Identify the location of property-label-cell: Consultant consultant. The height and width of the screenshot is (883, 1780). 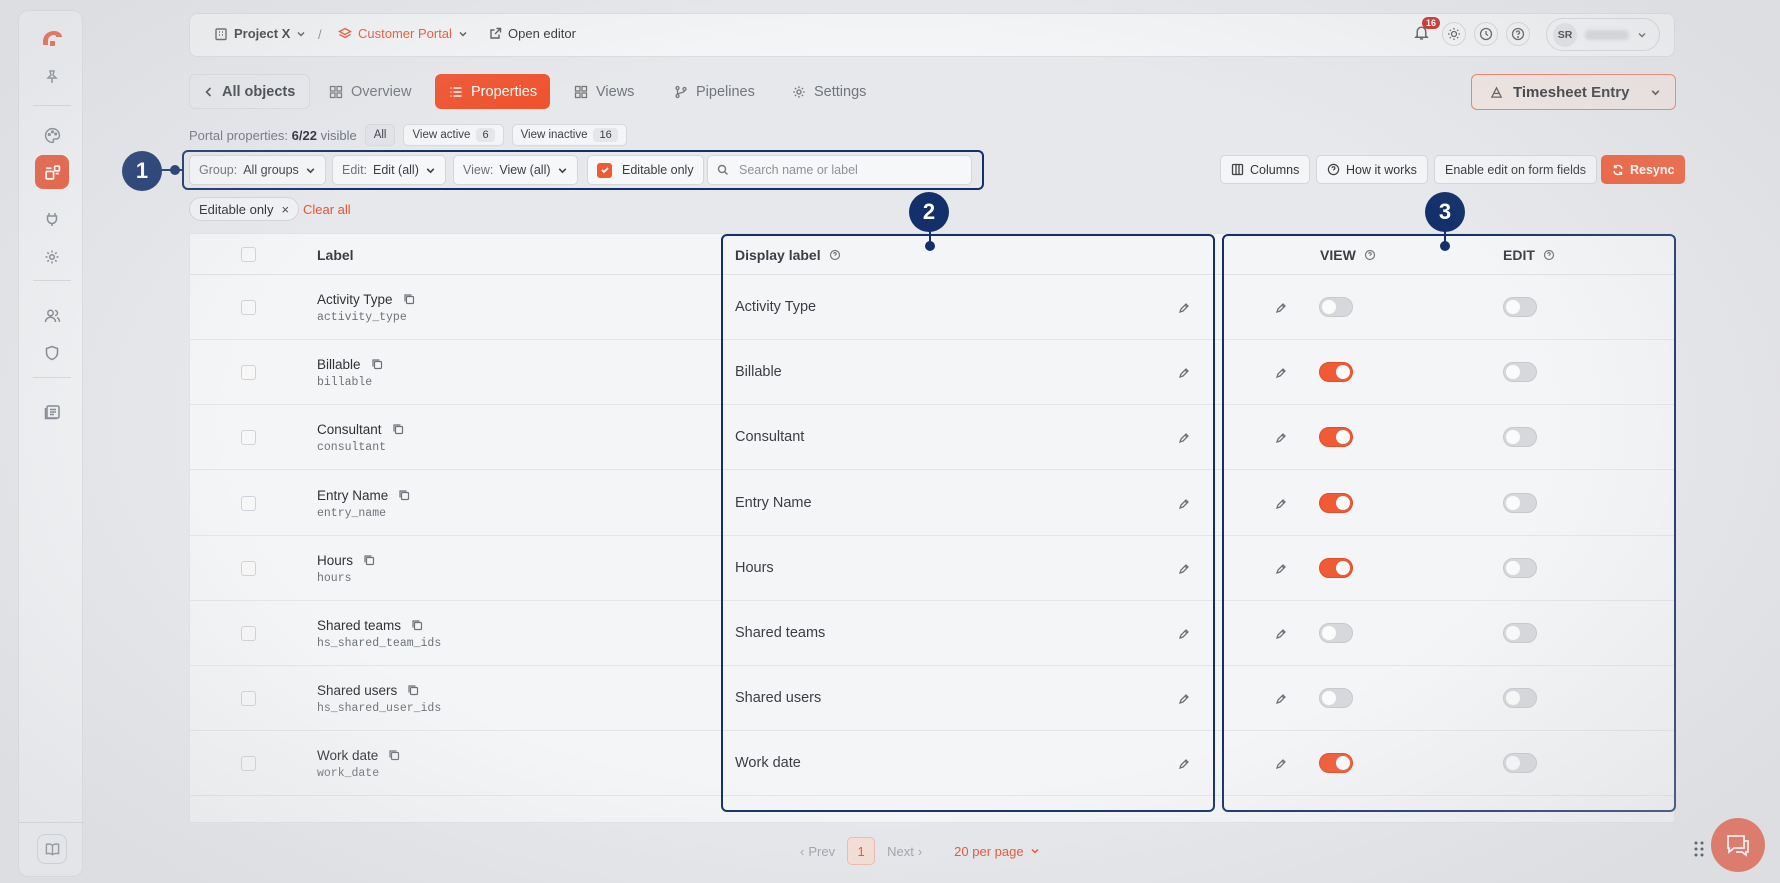
(360, 438).